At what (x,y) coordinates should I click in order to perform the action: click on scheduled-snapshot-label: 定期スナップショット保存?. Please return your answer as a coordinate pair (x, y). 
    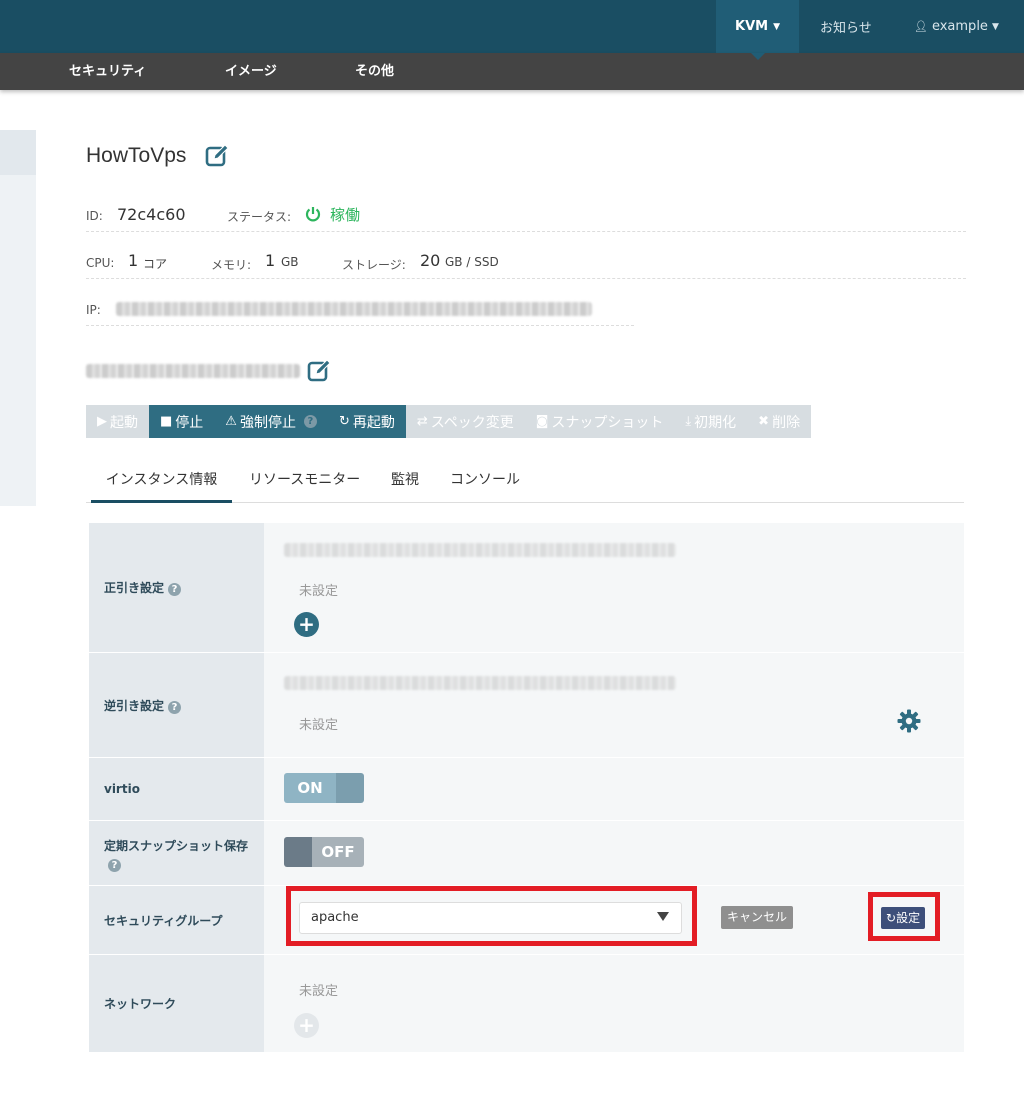
    Looking at the image, I should click on (184, 855).